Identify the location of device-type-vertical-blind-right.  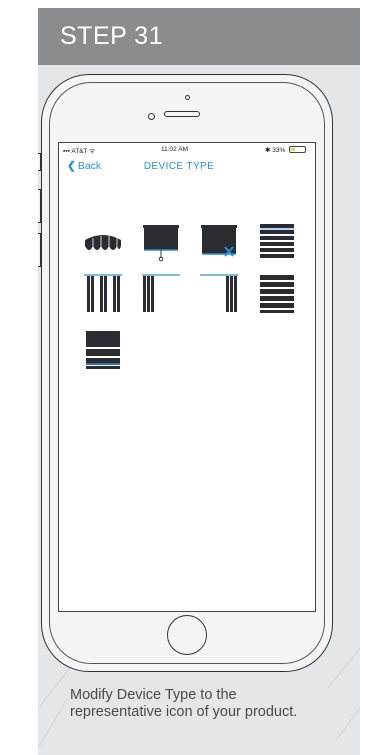
(219, 294).